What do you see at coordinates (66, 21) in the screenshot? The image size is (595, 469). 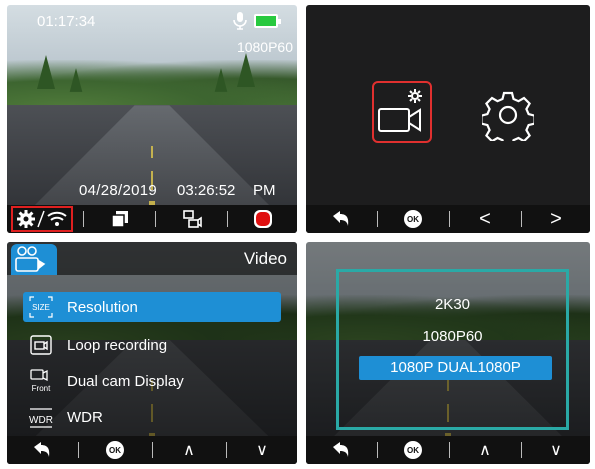 I see `current-time: 01:17:34` at bounding box center [66, 21].